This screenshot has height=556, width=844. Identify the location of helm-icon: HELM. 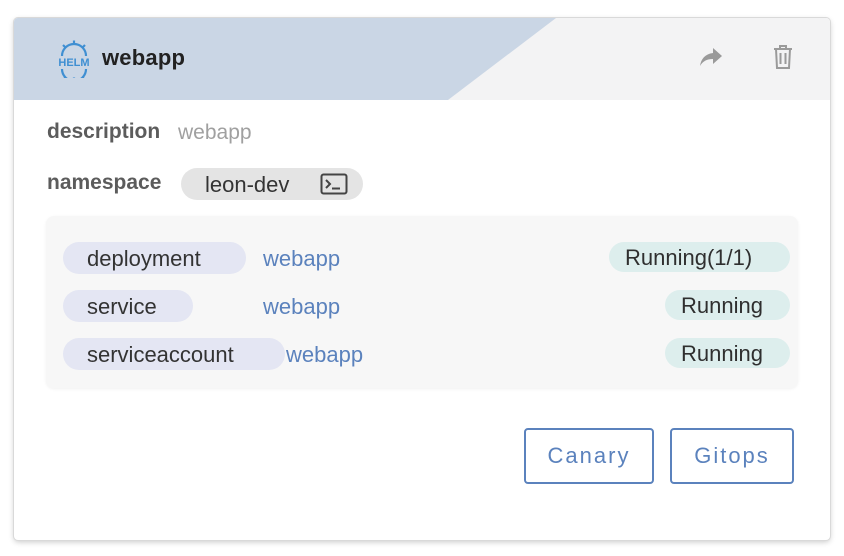
(74, 59).